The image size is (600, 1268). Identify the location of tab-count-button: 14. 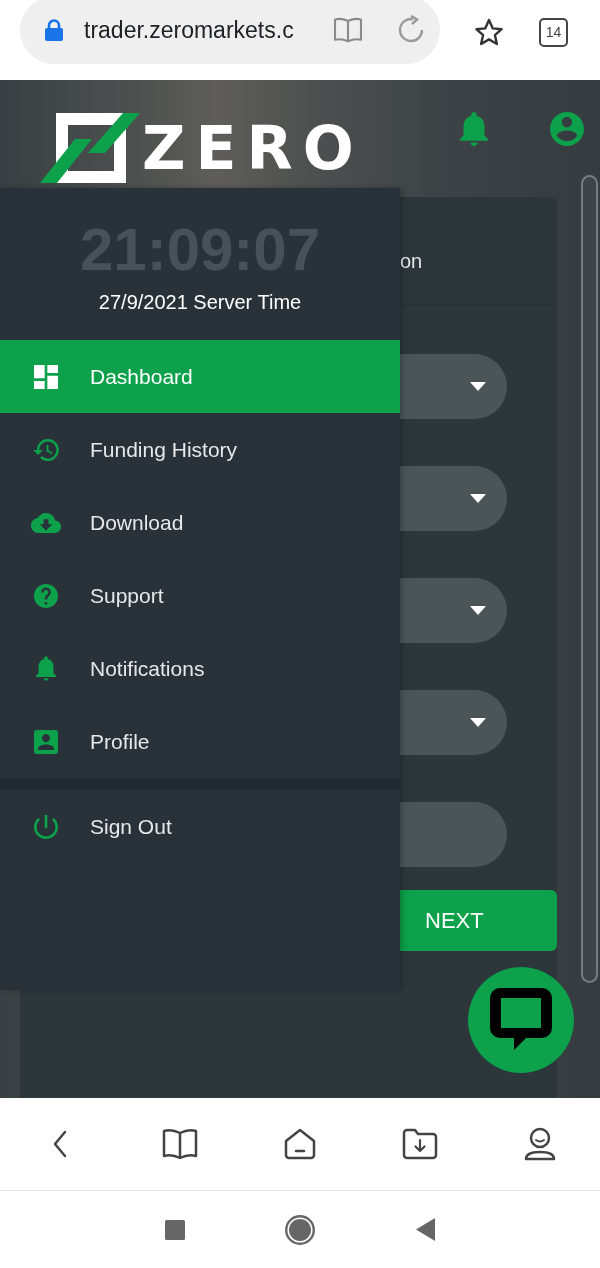
(553, 32).